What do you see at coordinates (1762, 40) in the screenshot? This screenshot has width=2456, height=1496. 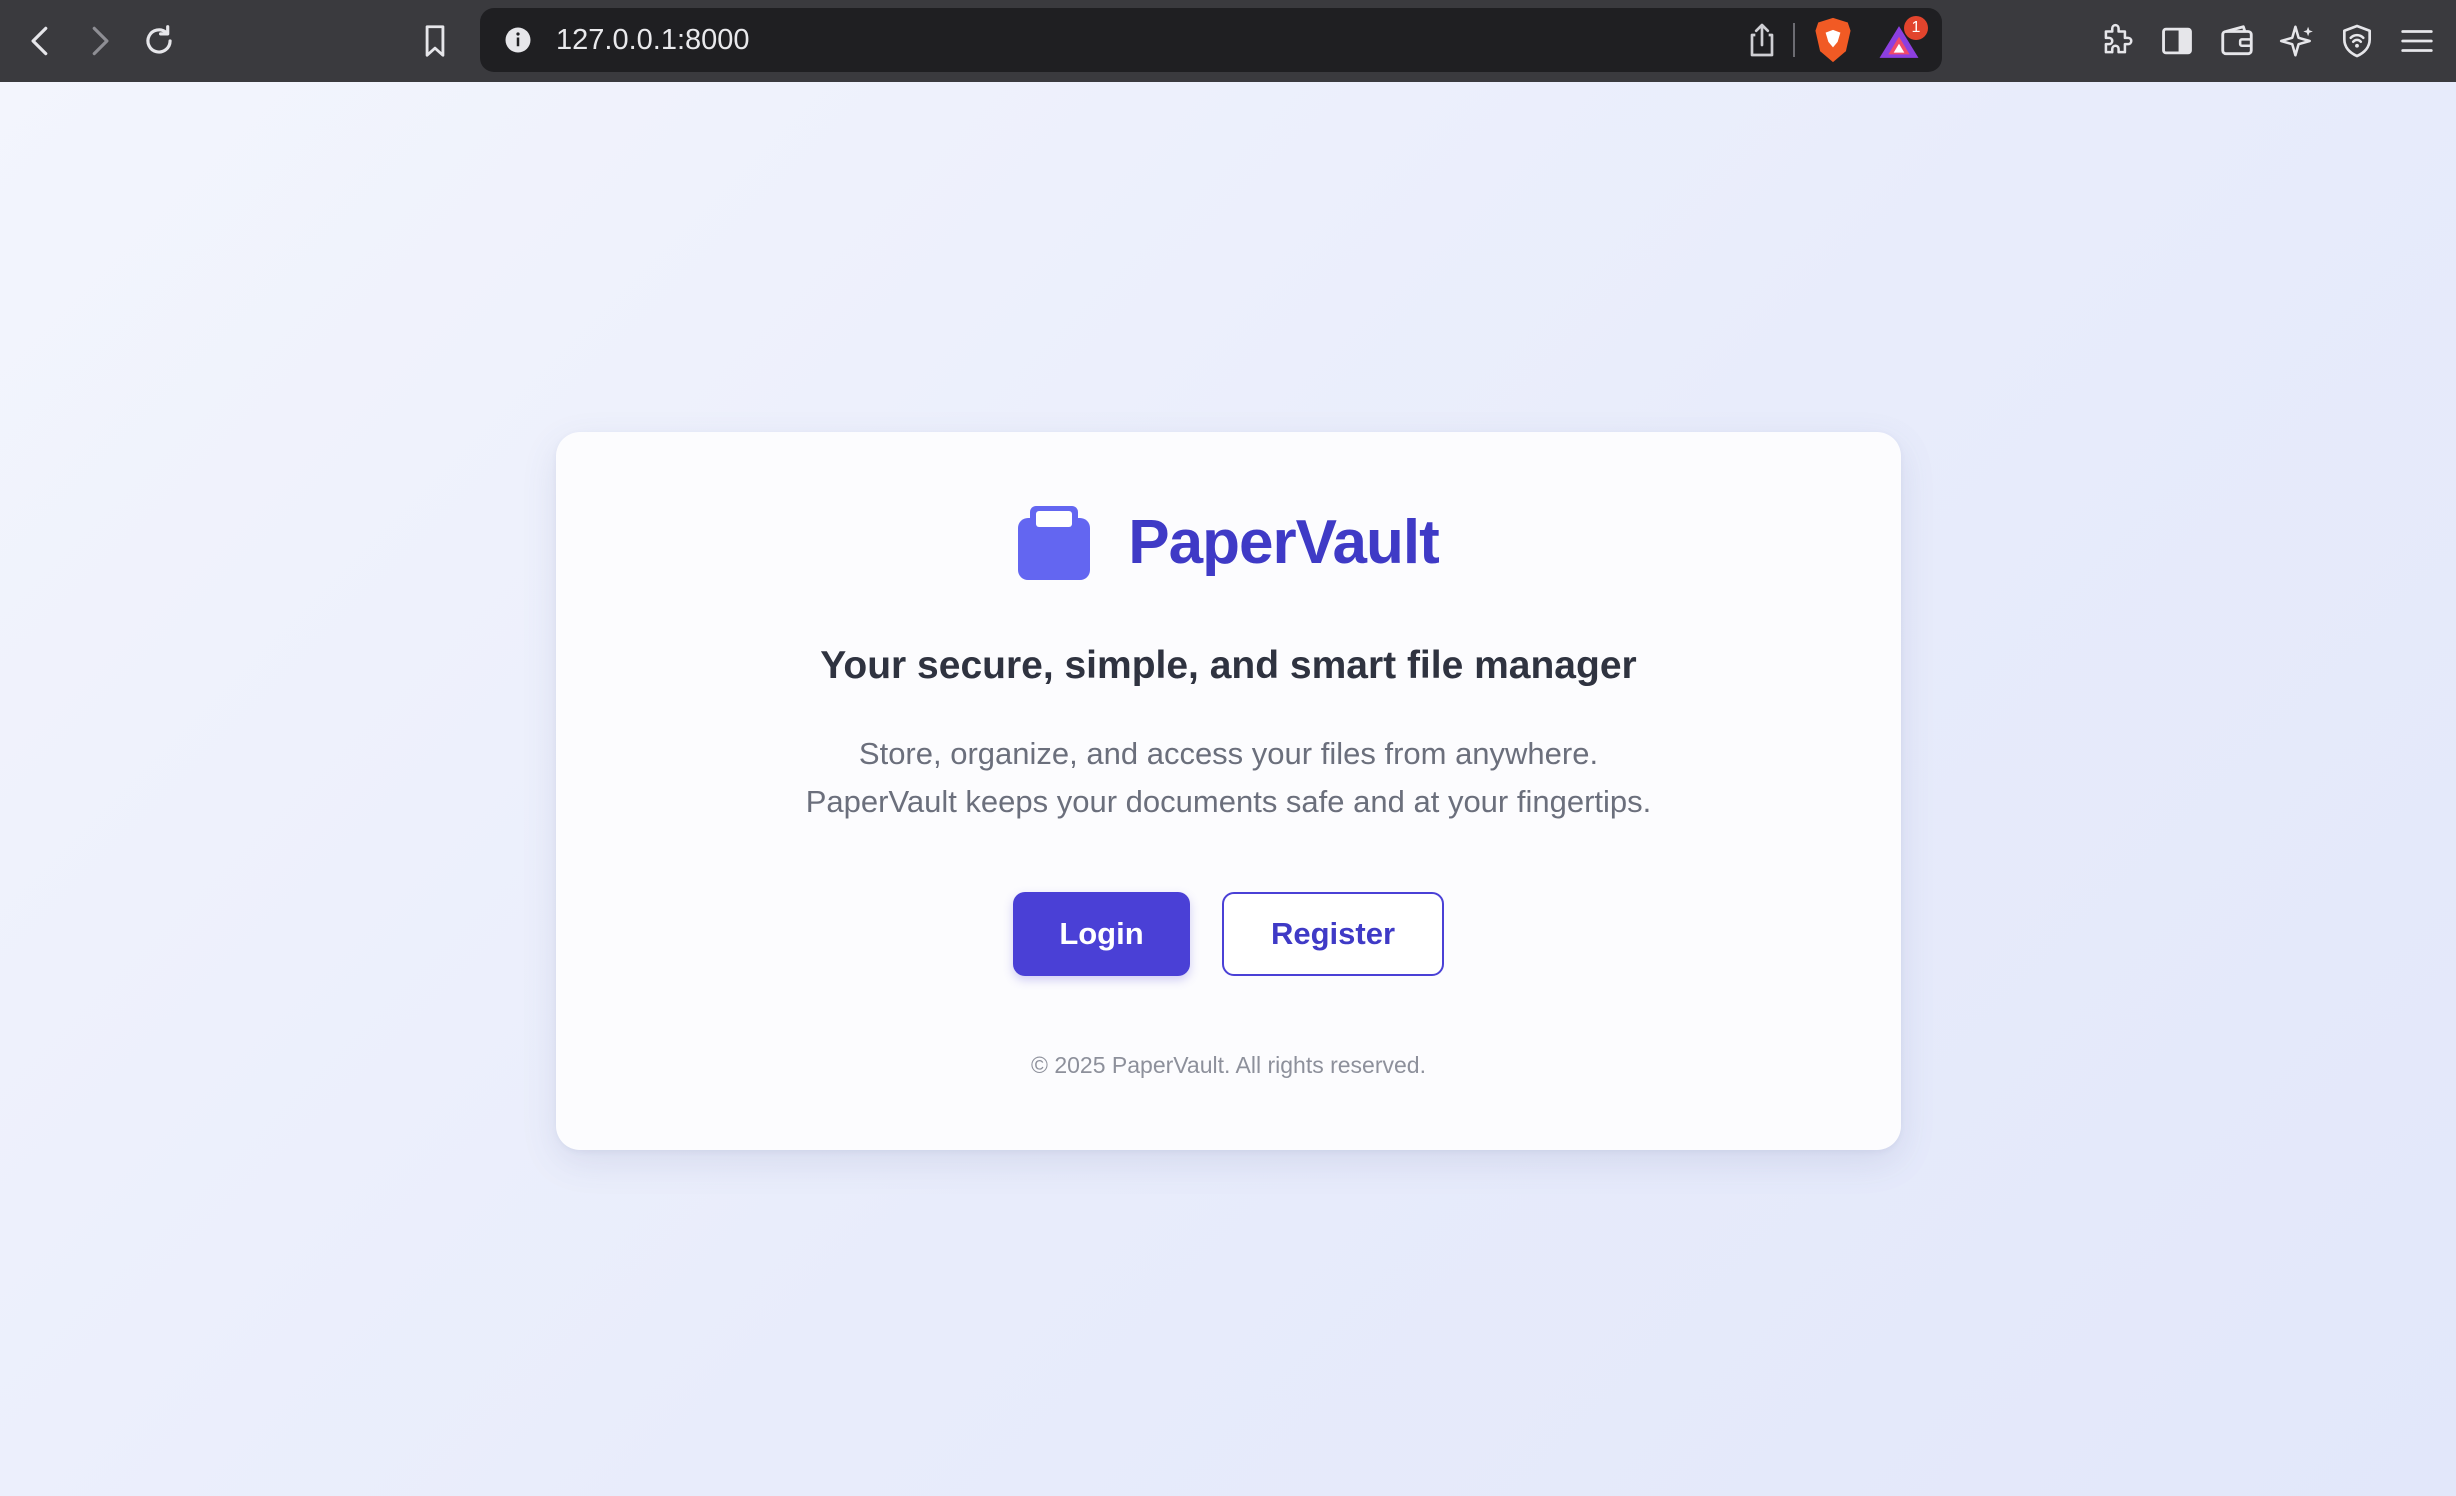 I see `share-icon` at bounding box center [1762, 40].